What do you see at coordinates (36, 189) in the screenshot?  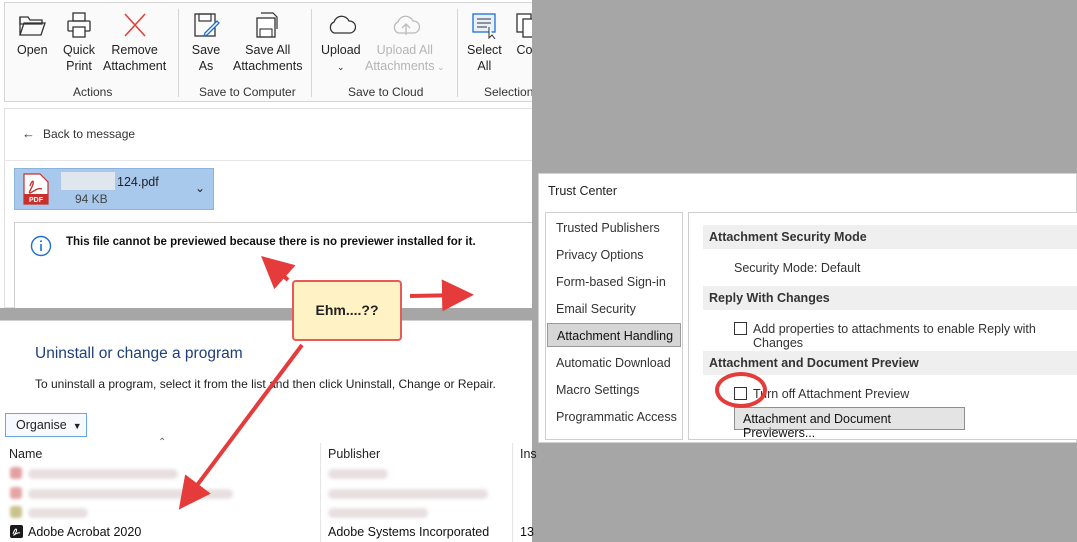 I see `pdf-file-icon: PDF` at bounding box center [36, 189].